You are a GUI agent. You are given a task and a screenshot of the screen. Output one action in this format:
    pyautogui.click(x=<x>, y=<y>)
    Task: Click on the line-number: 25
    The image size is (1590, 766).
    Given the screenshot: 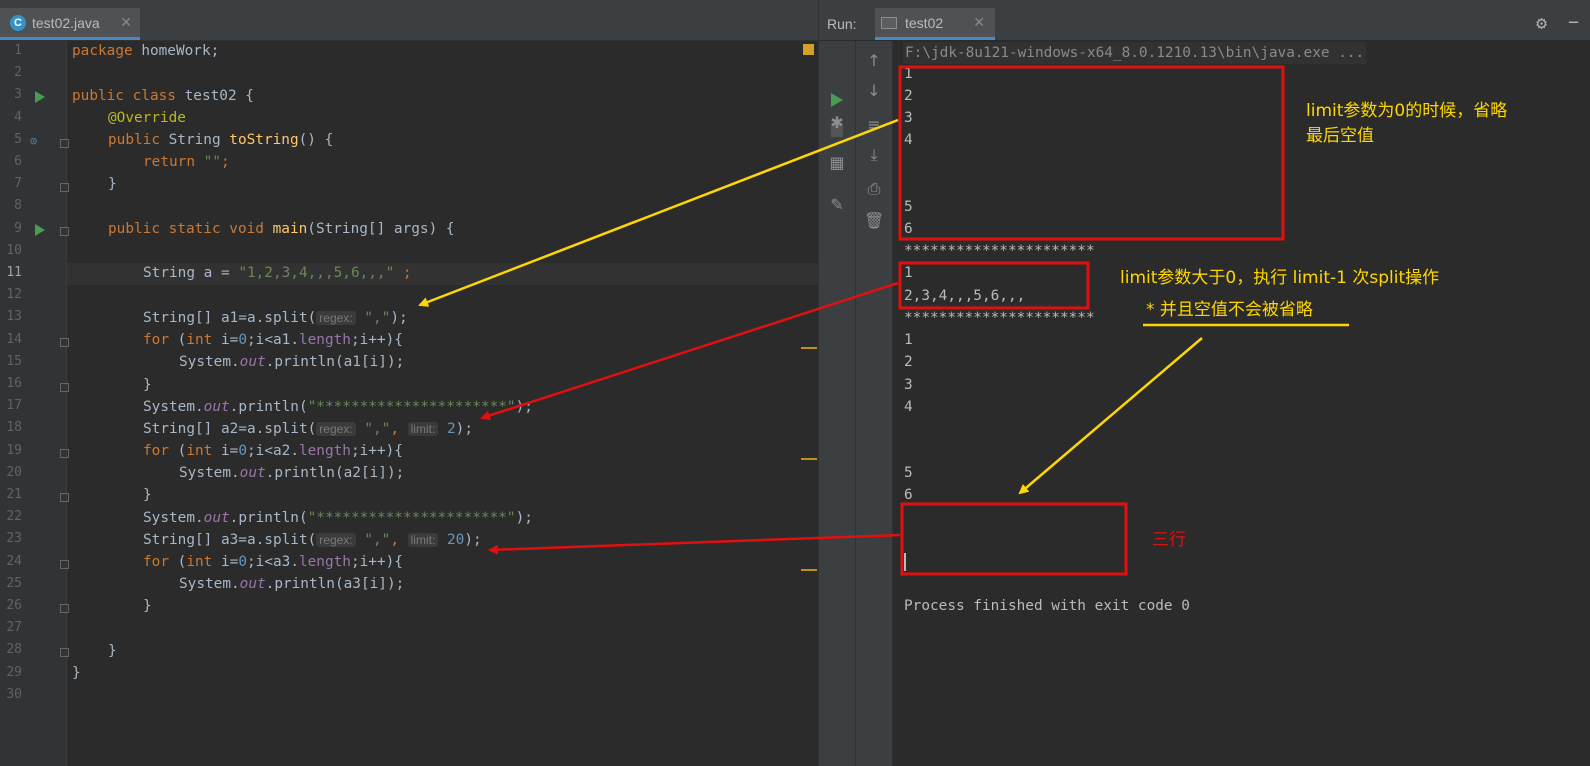 What is the action you would take?
    pyautogui.click(x=11, y=583)
    